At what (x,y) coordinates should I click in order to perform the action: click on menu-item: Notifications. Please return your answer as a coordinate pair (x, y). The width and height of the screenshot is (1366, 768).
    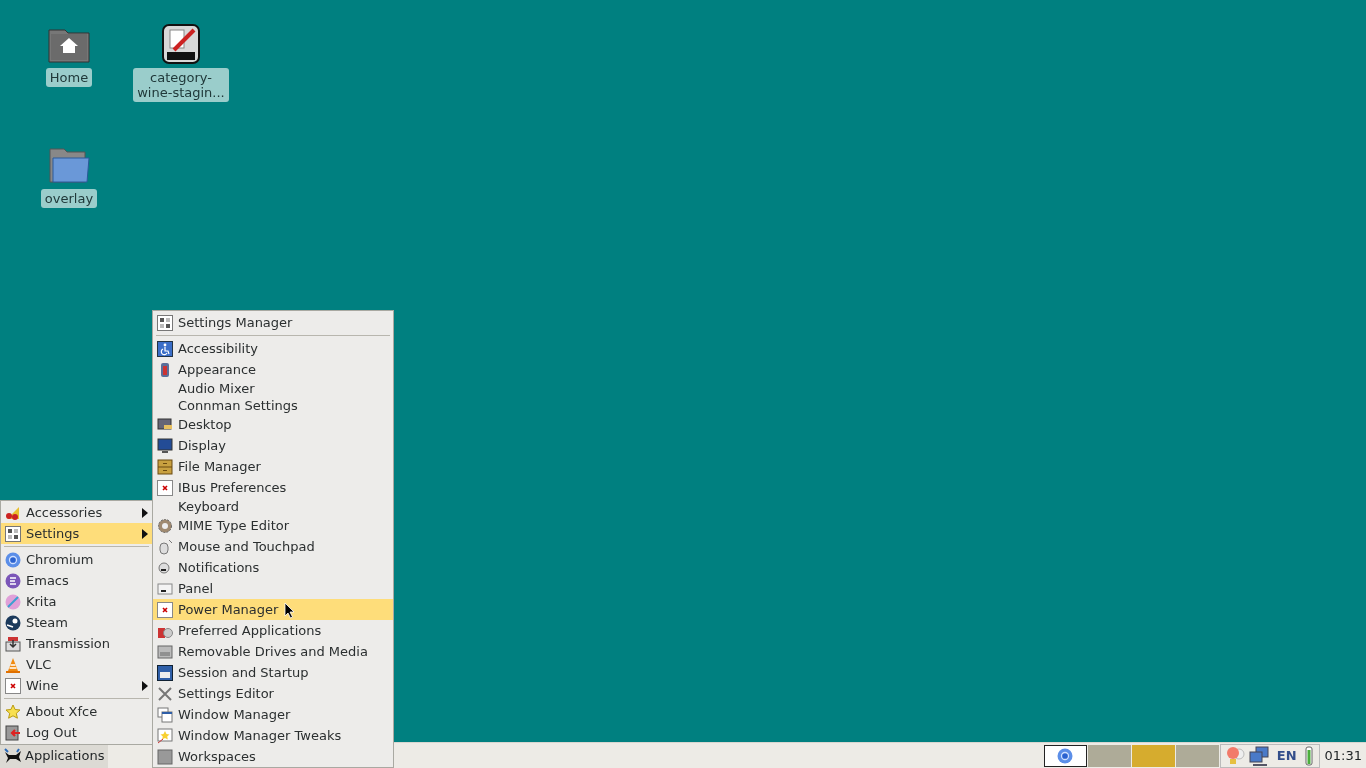
    Looking at the image, I should click on (273, 567).